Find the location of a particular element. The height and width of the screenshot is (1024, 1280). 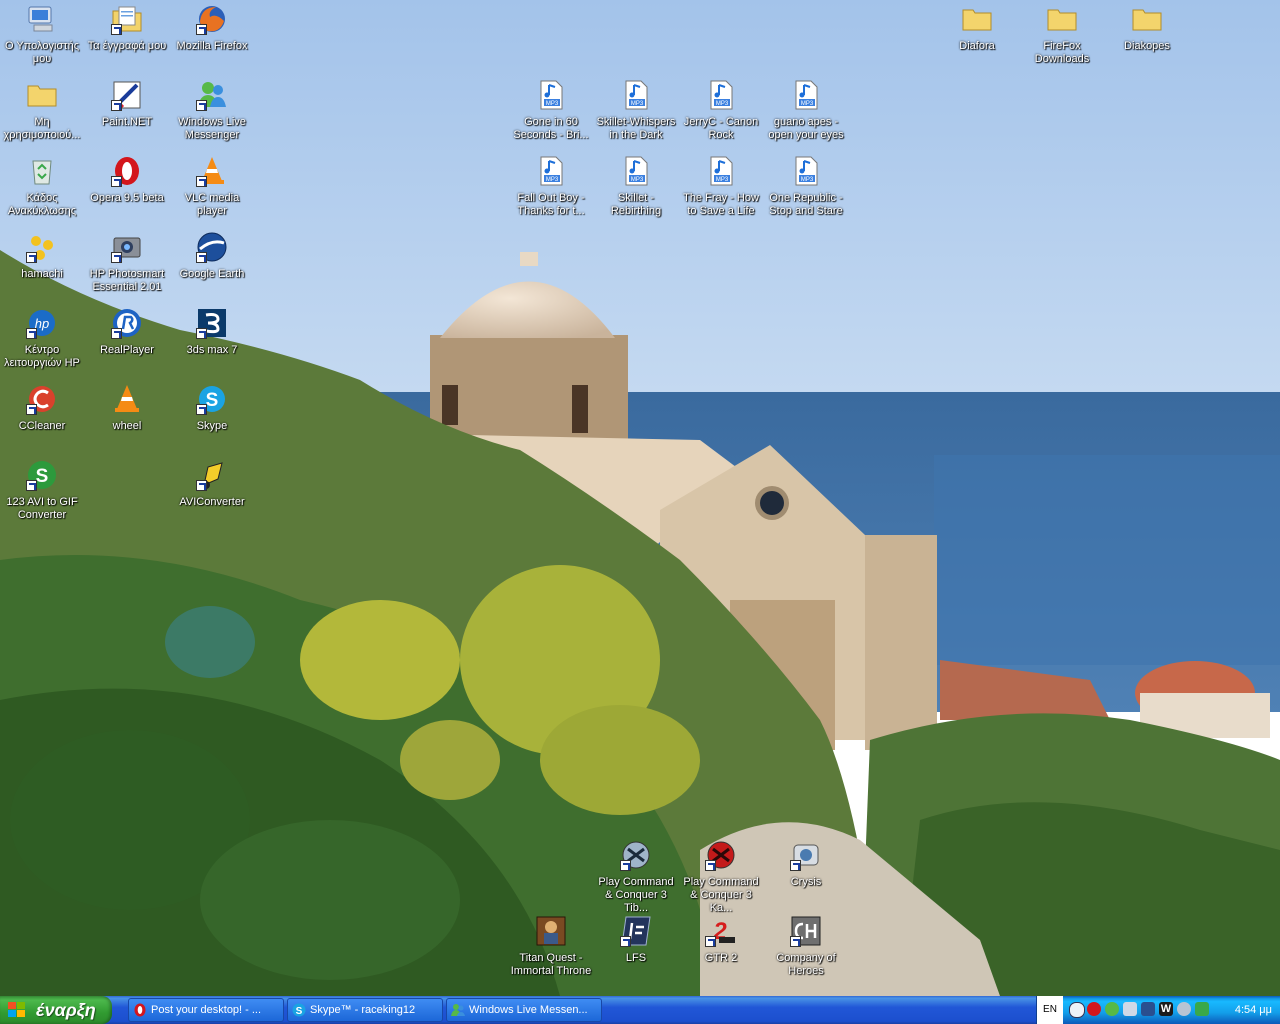

messenger-tray-icon is located at coordinates (1112, 1009).